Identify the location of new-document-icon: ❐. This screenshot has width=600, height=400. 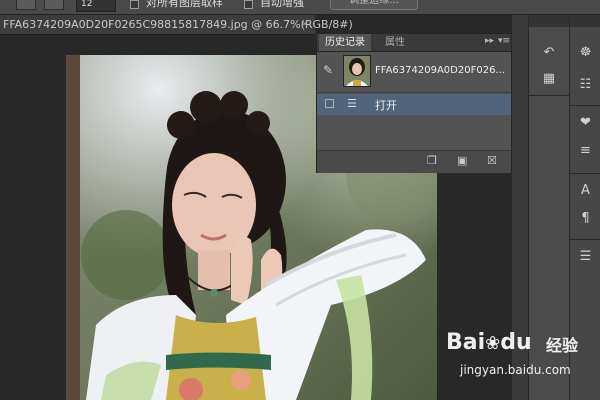
(432, 160).